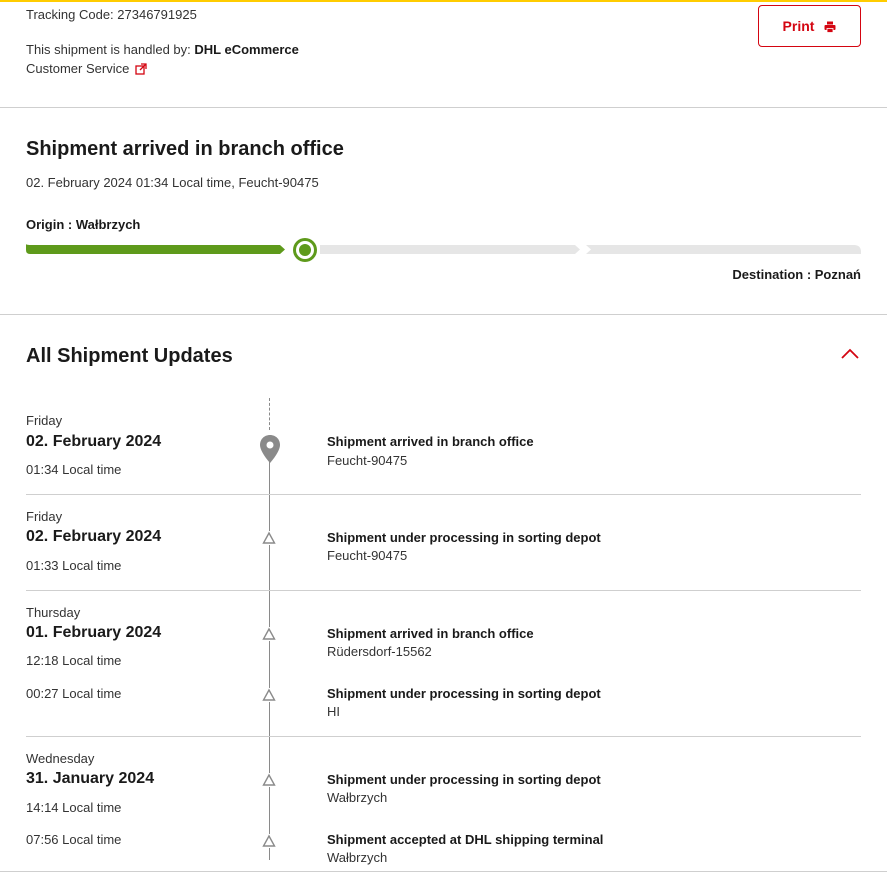 The width and height of the screenshot is (887, 873). I want to click on destination-line: Destination : Poznań, so click(796, 274).